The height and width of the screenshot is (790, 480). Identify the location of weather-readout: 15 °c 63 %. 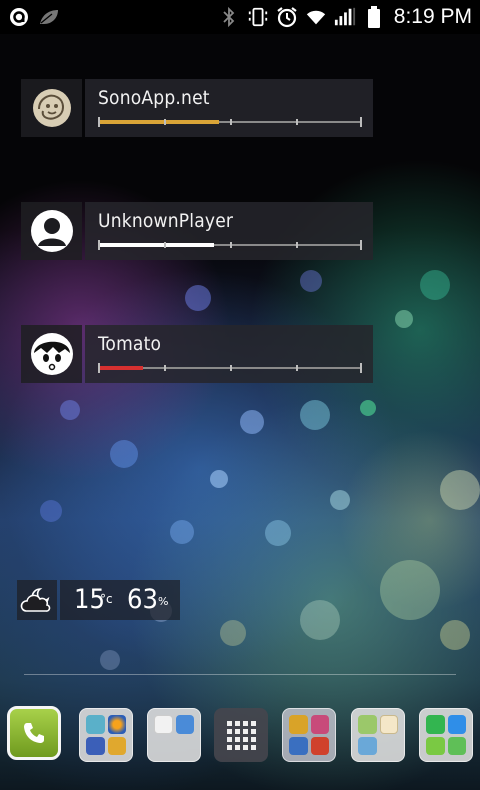
(120, 600).